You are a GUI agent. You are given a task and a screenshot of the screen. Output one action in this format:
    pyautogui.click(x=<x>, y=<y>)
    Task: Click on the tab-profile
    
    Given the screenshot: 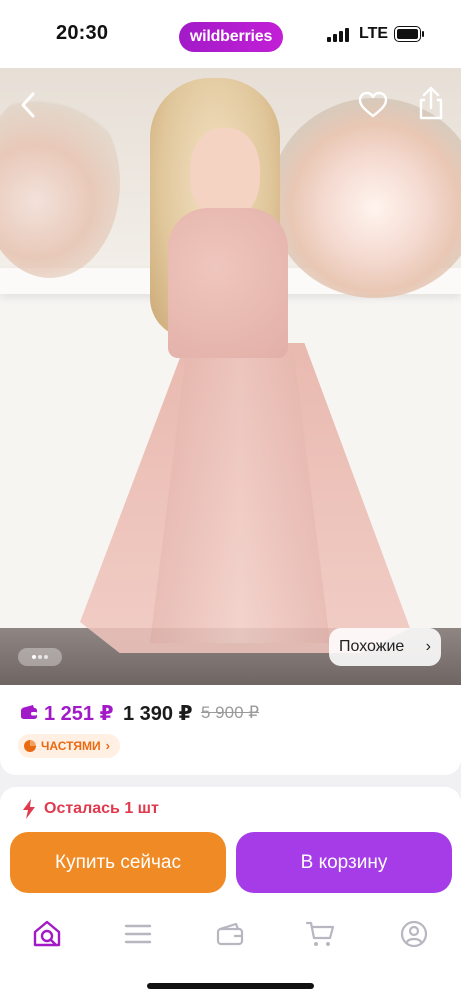 What is the action you would take?
    pyautogui.click(x=414, y=934)
    